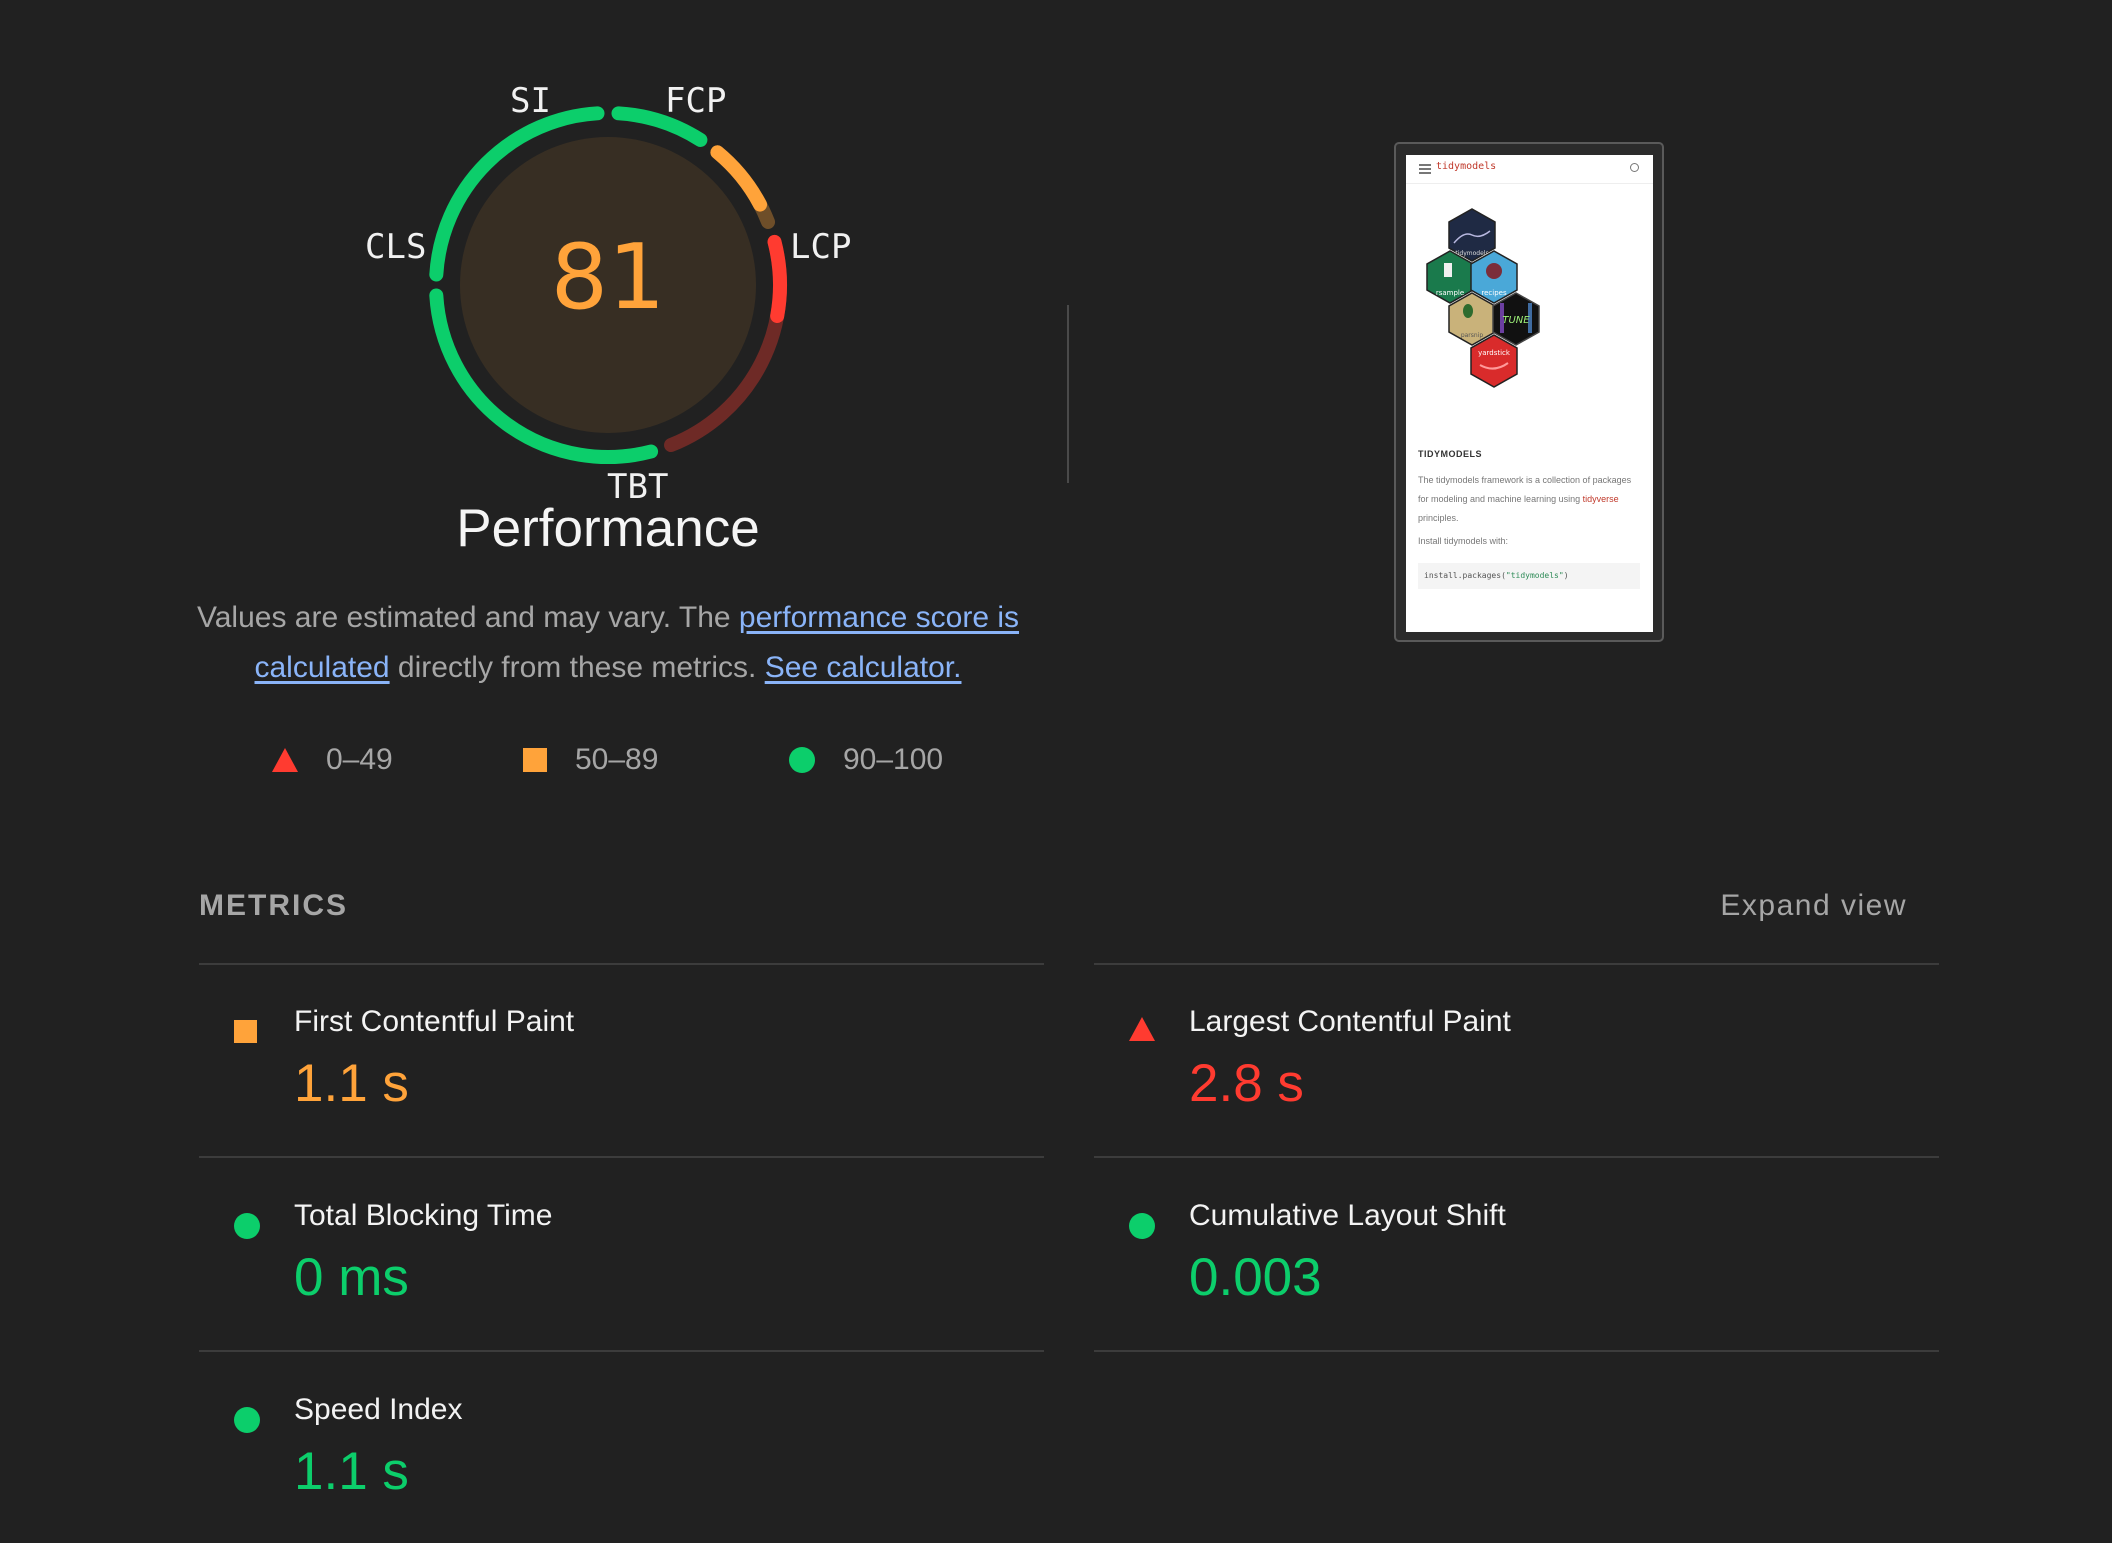 This screenshot has width=2112, height=1543. I want to click on screenshot-code-block: install.packages("tidymodels"), so click(1529, 576).